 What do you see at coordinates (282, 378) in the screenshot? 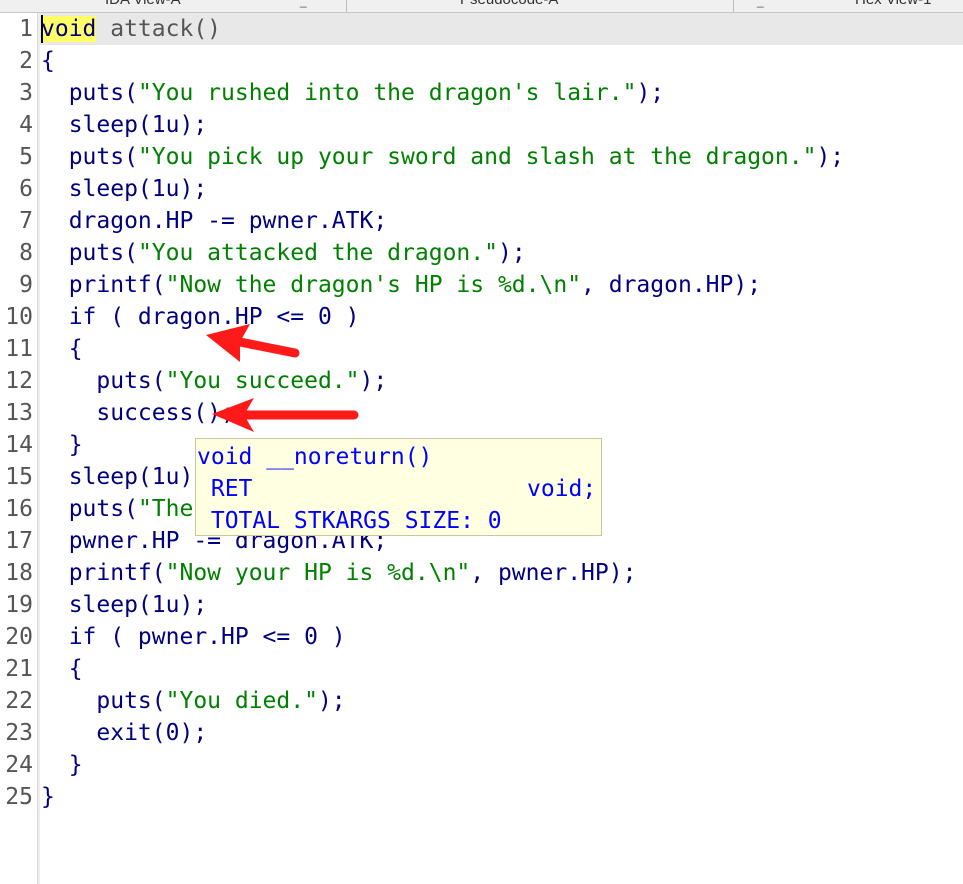
I see `annotation-arrows` at bounding box center [282, 378].